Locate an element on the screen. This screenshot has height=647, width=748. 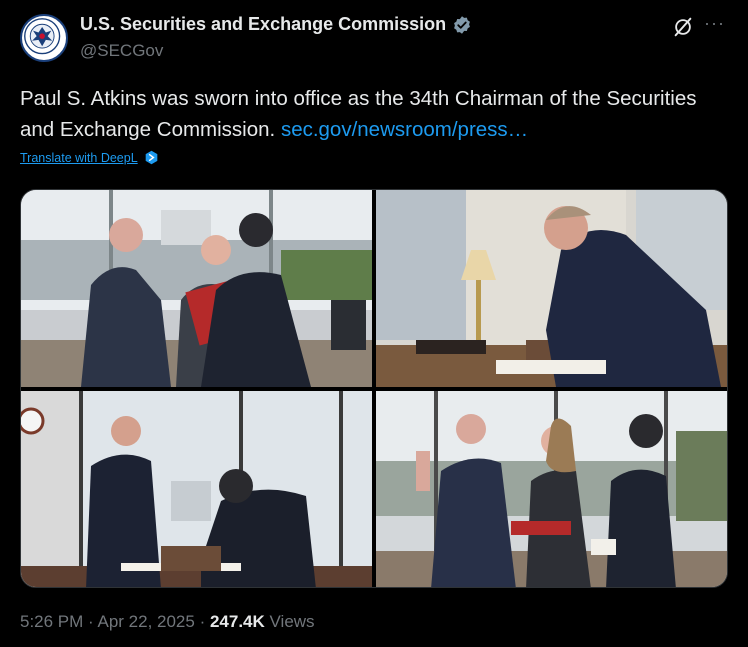
account-name-row: U.S. Securities and Exchange Commission is located at coordinates (276, 24).